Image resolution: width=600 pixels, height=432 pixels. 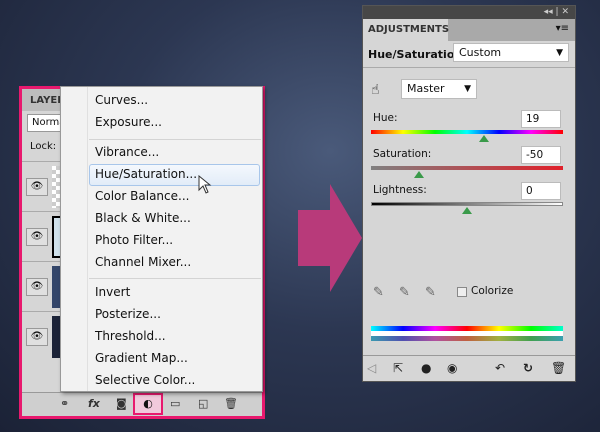 What do you see at coordinates (64, 403) in the screenshot?
I see `link-icon: ⚭` at bounding box center [64, 403].